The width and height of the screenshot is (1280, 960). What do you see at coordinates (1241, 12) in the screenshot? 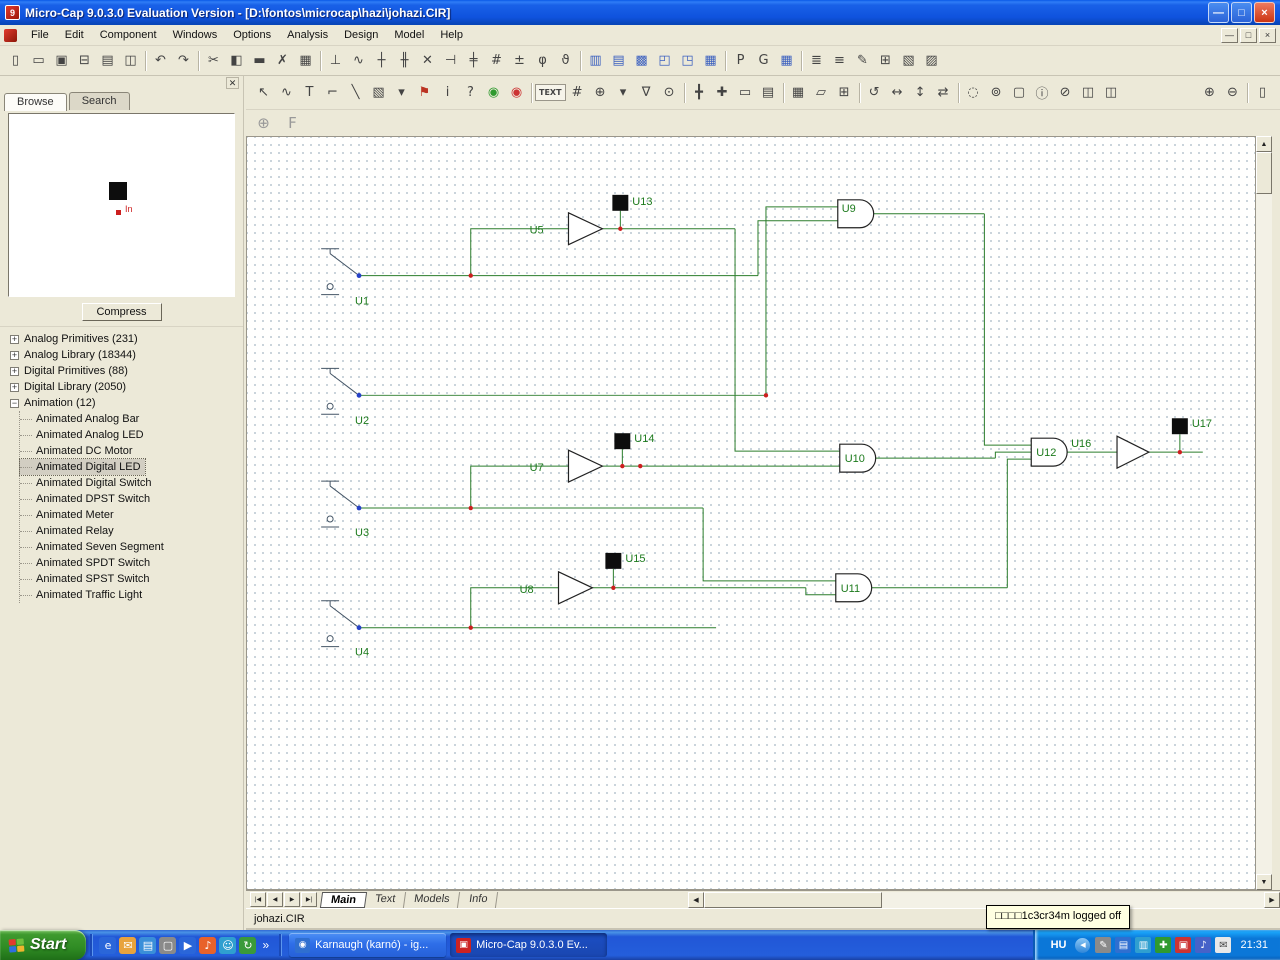
I see `maximize-button: □` at bounding box center [1241, 12].